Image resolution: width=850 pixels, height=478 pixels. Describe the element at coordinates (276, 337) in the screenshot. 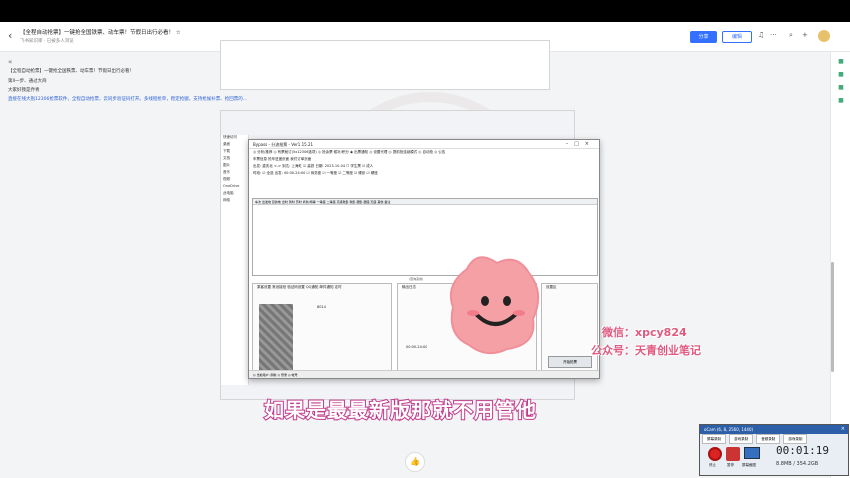

I see `blurred-passenger-list` at that location.